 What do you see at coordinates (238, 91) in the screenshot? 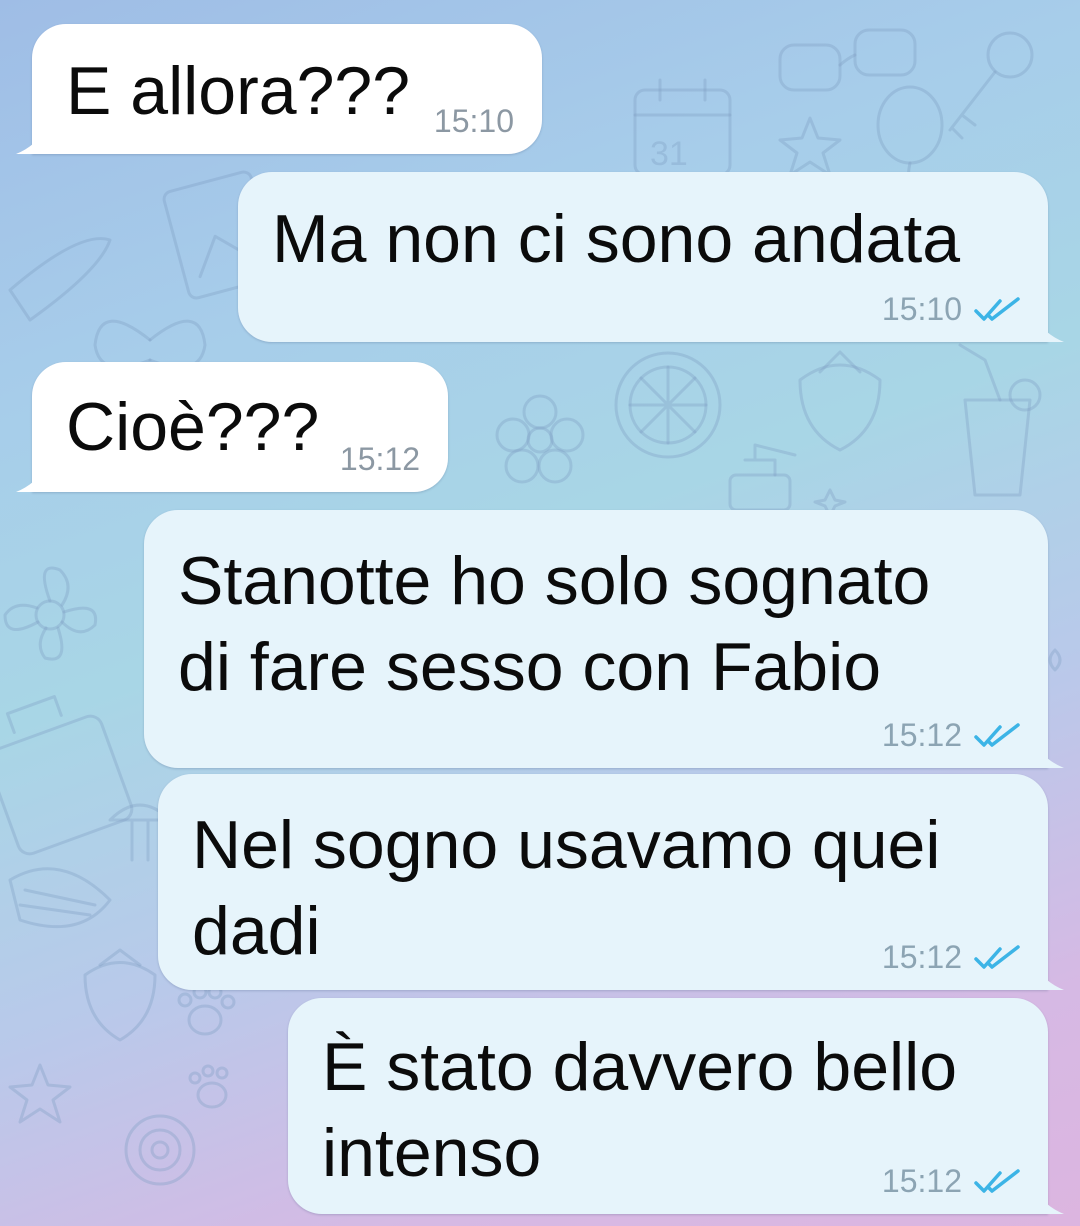
I see `message-text: E allora???` at bounding box center [238, 91].